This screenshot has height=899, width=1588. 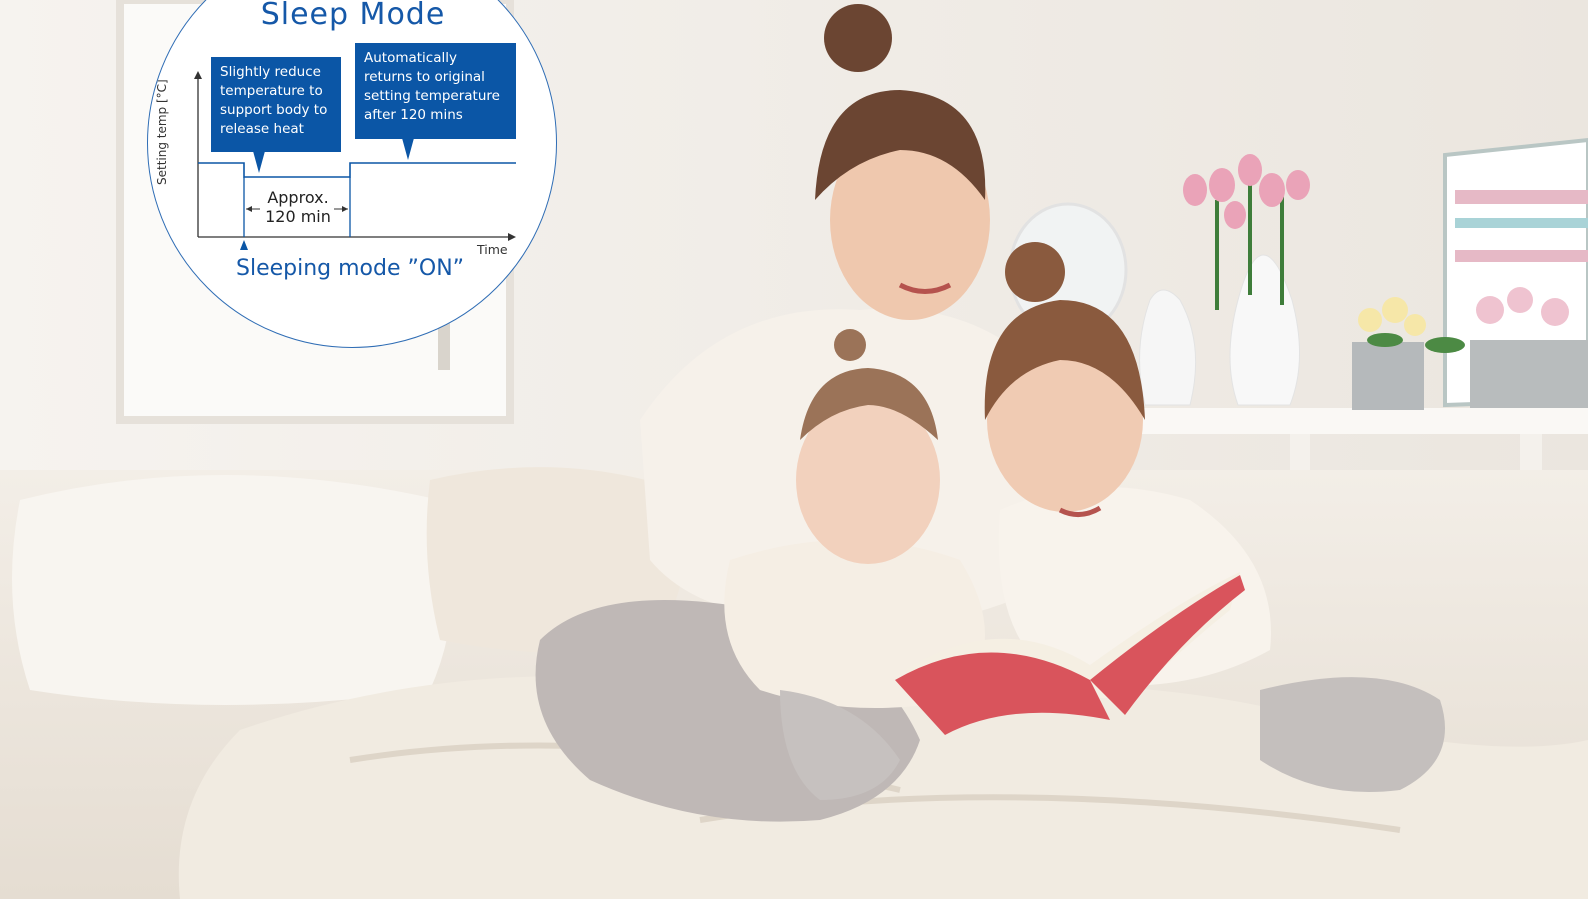 I want to click on duration-label-line-2: 120 min, so click(x=298, y=216).